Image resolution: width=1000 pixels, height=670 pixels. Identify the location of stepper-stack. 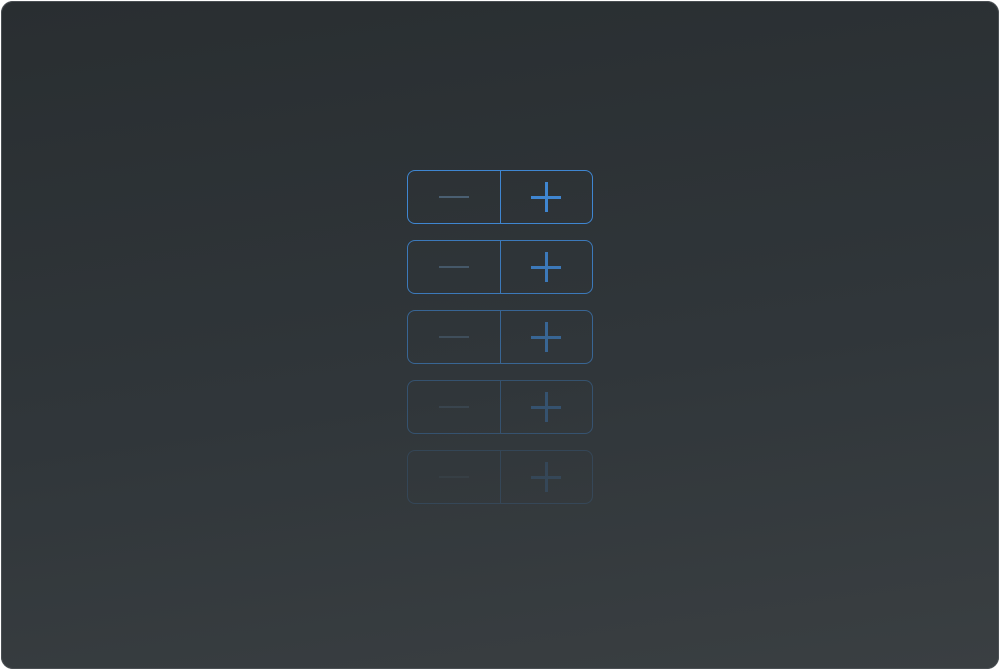
(501, 345).